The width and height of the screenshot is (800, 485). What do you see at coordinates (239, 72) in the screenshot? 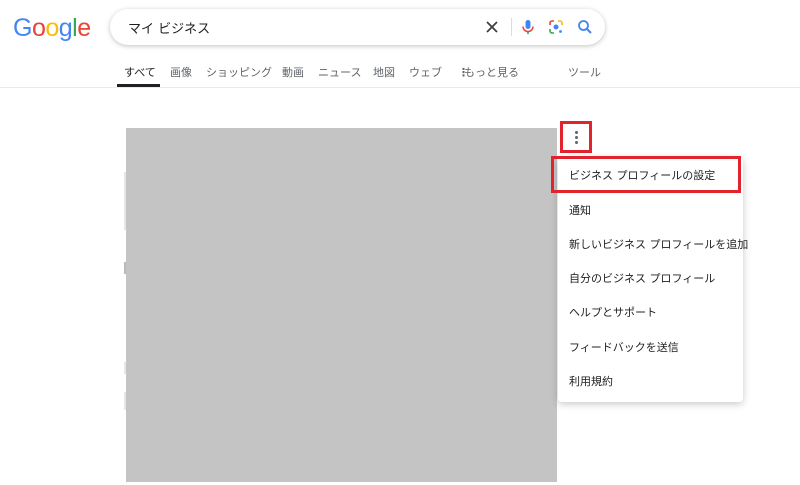
I see `tab-shopping: ショッピング` at bounding box center [239, 72].